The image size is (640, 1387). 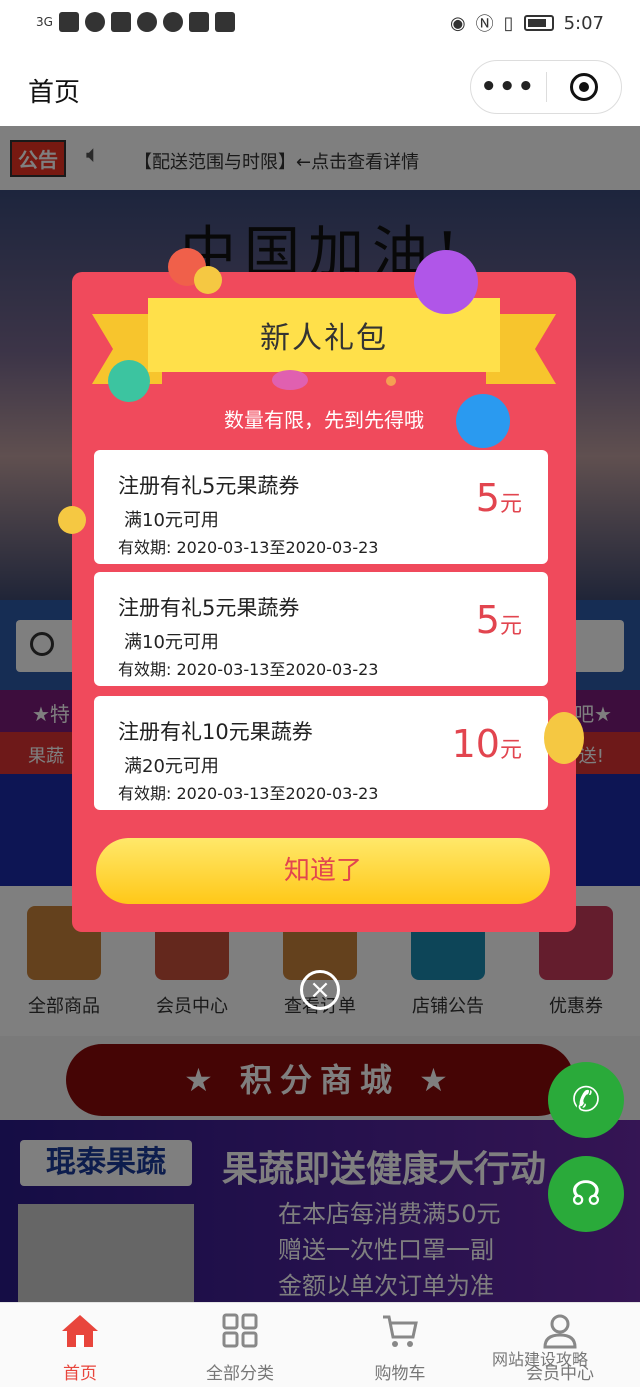 What do you see at coordinates (560, 1331) in the screenshot?
I see `user-icon` at bounding box center [560, 1331].